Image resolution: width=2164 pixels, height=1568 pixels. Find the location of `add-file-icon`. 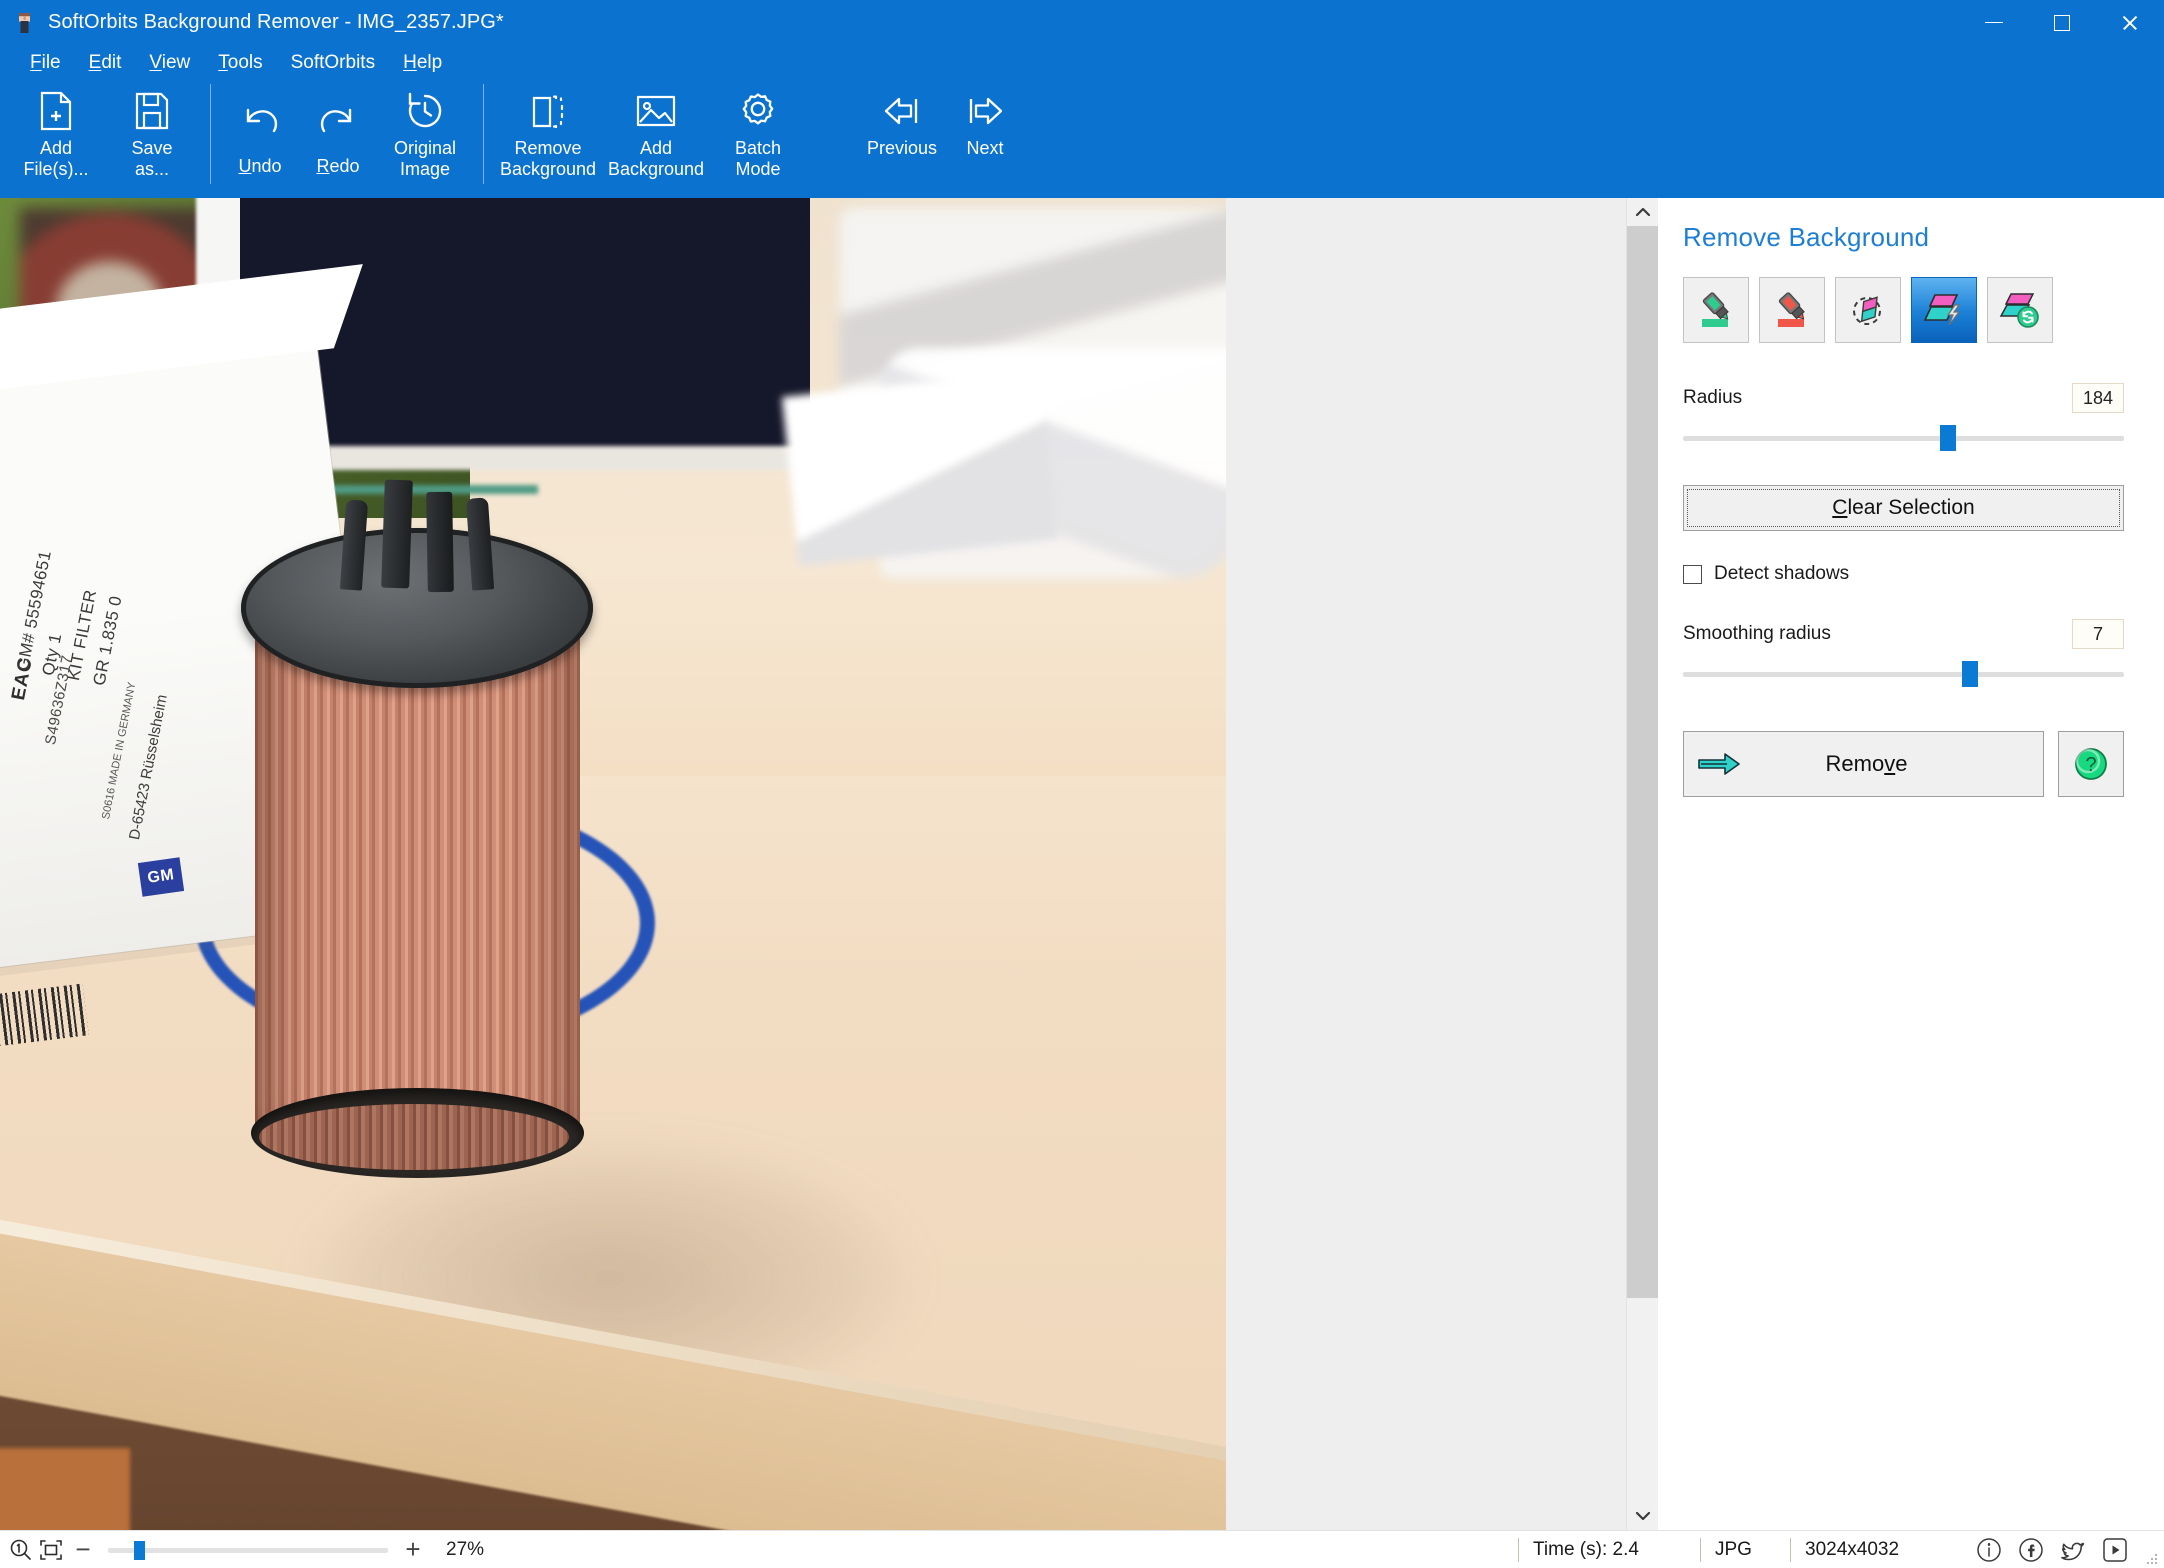

add-file-icon is located at coordinates (56, 111).